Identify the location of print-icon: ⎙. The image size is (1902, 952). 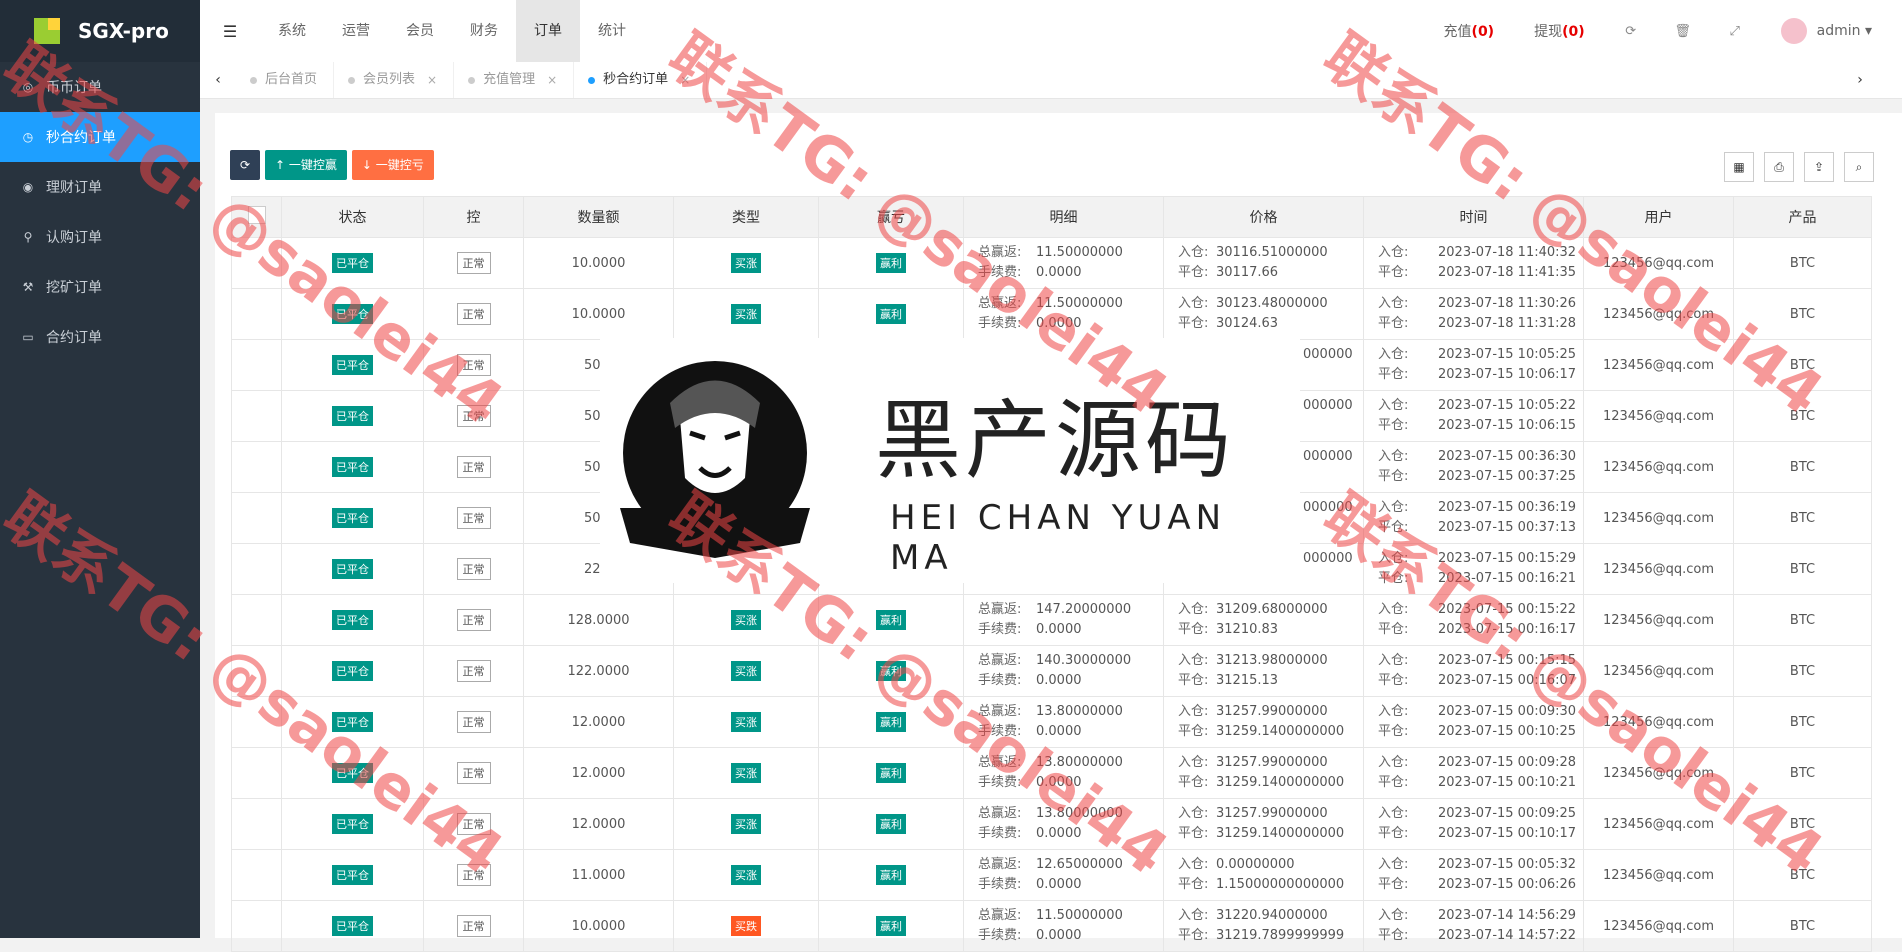
(1779, 167).